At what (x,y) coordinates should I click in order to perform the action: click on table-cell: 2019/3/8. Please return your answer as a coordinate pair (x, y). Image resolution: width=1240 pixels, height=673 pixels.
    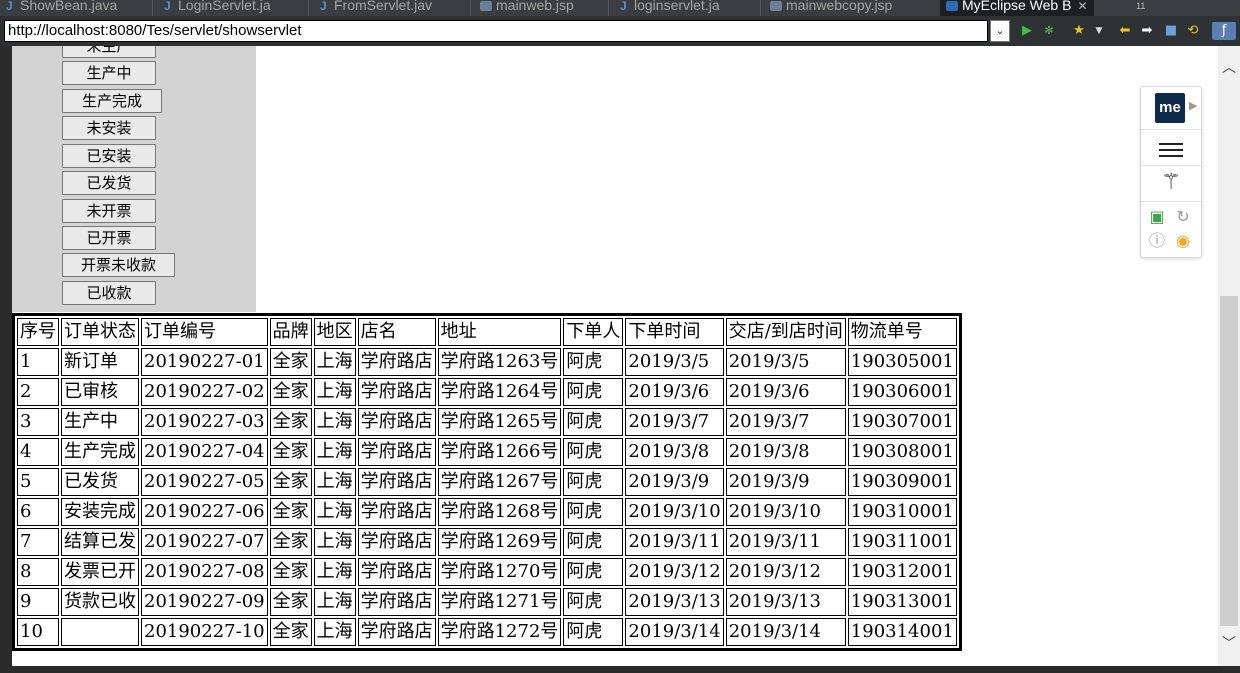
    Looking at the image, I should click on (785, 452).